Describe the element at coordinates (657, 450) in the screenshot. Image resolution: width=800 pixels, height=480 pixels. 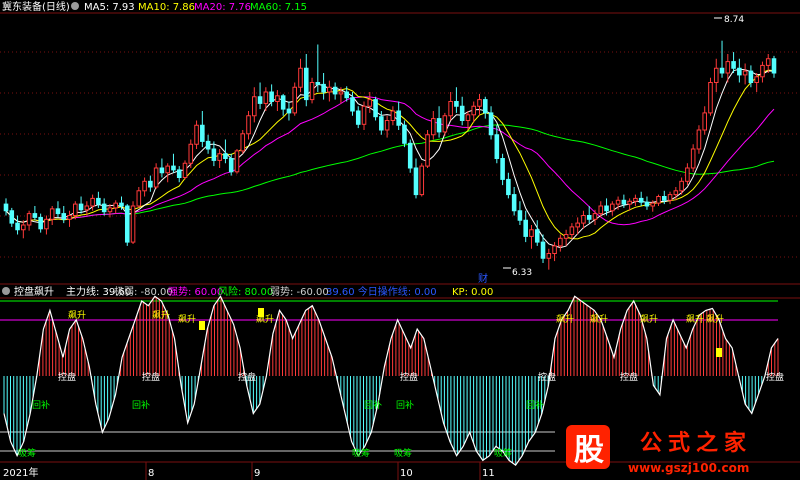
I see `watermark: 股 公式之家 www.gszj100.com` at that location.